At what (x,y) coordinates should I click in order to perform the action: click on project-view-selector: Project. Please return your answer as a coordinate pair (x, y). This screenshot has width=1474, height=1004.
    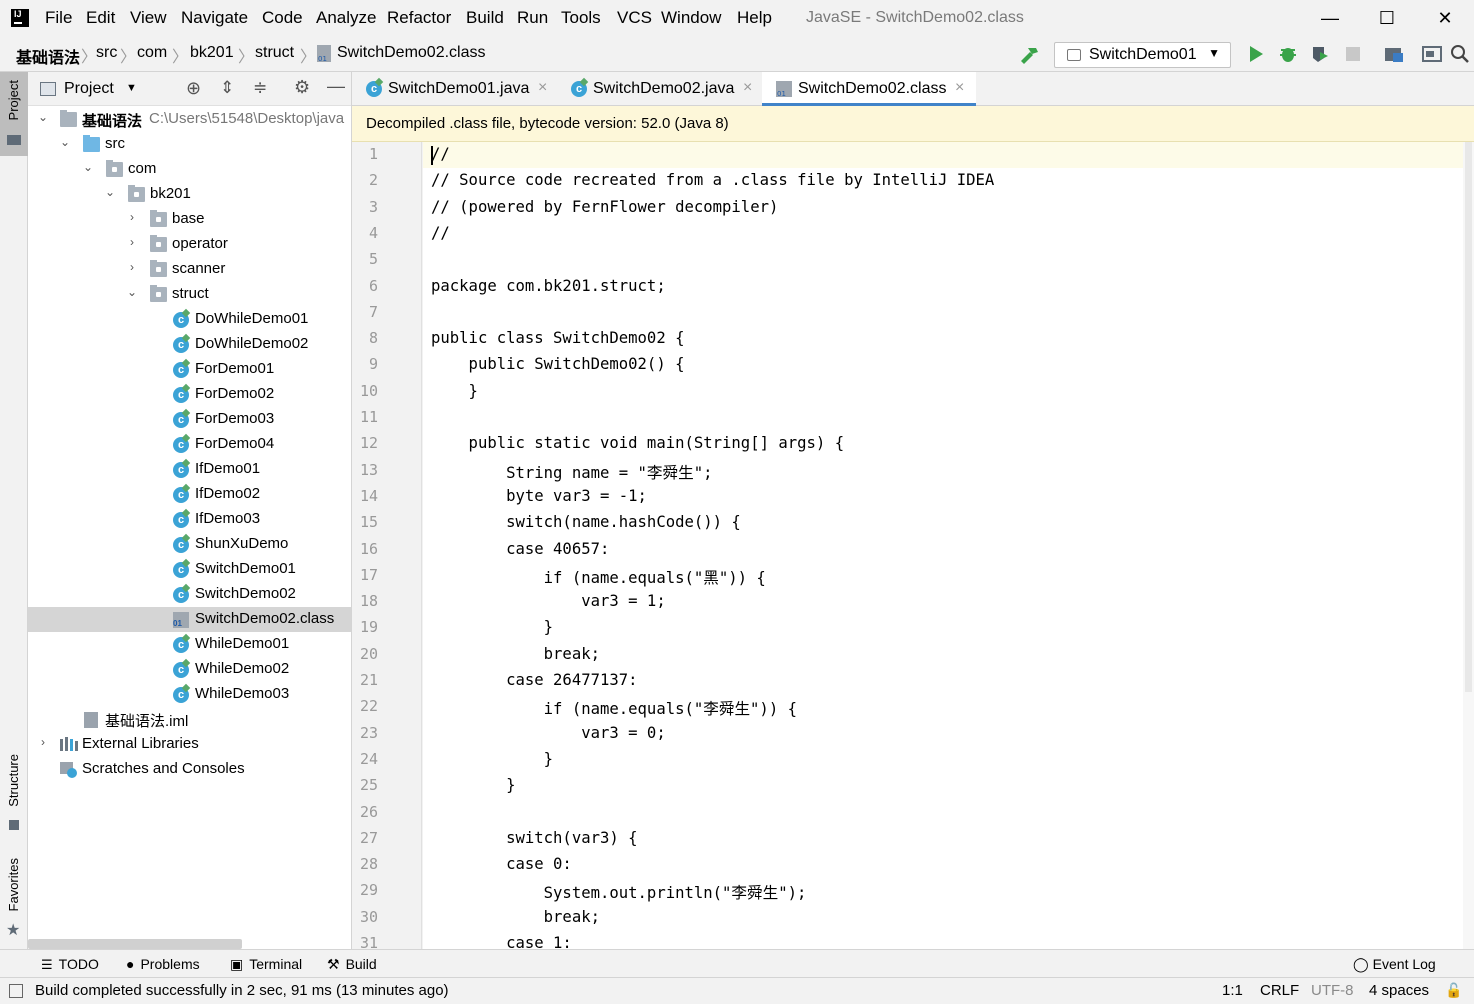
    Looking at the image, I should click on (89, 89).